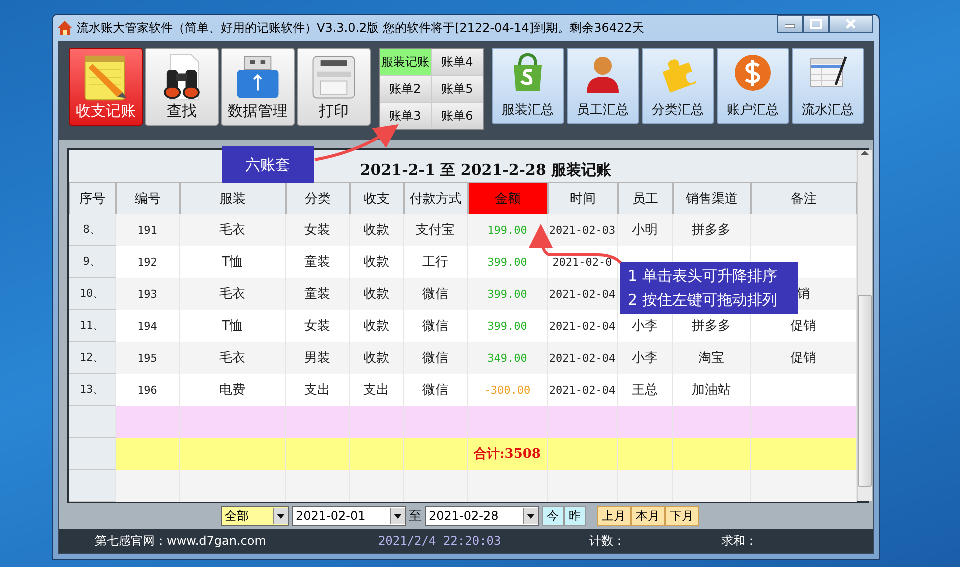 This screenshot has height=567, width=960. Describe the element at coordinates (583, 230) in the screenshot. I see `table-cell: 2021-02-03` at that location.